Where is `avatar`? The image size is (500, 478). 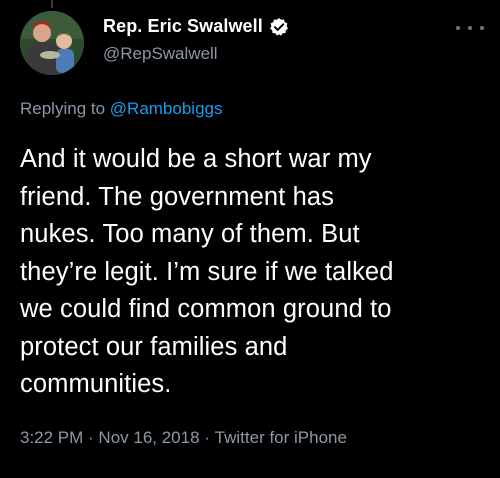
avatar is located at coordinates (52, 43).